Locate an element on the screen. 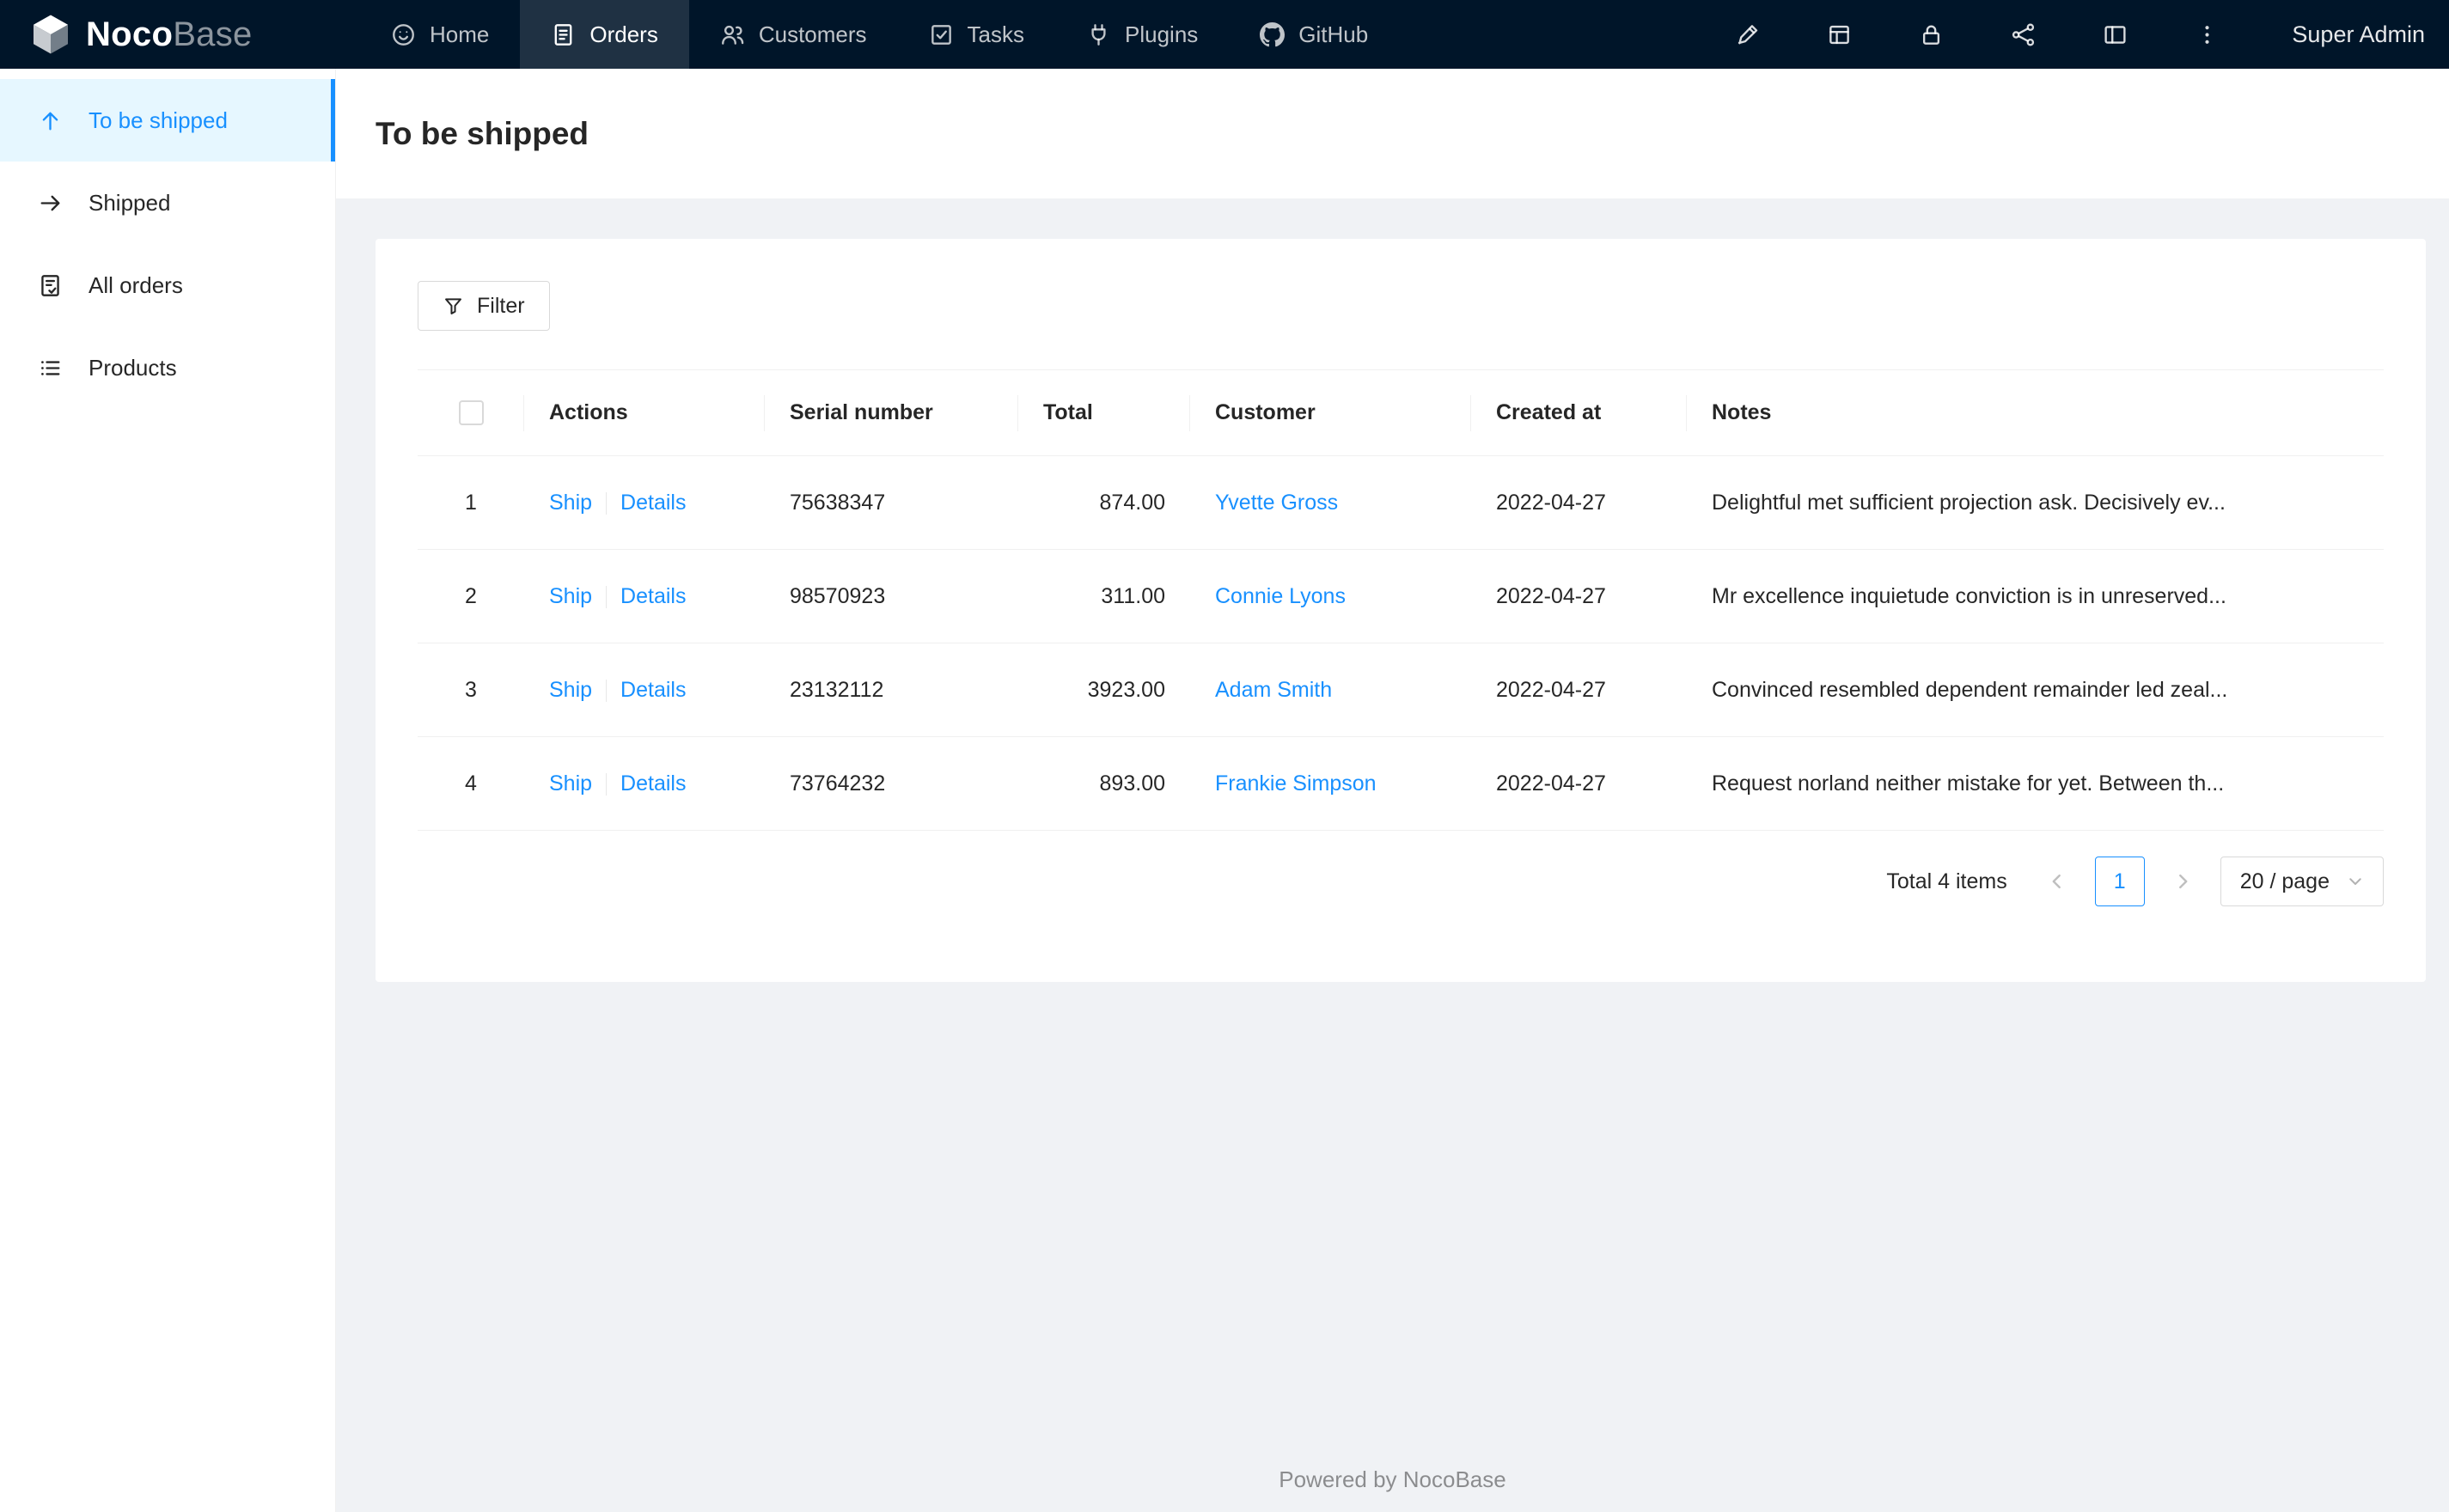 This screenshot has height=1512, width=2449. filter-button: Filter is located at coordinates (484, 306).